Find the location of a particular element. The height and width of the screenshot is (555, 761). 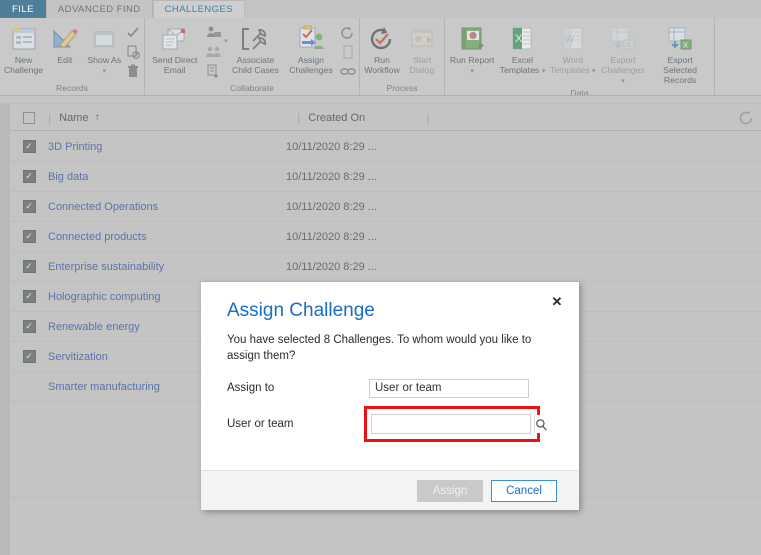

records-mini-commands is located at coordinates (133, 51).